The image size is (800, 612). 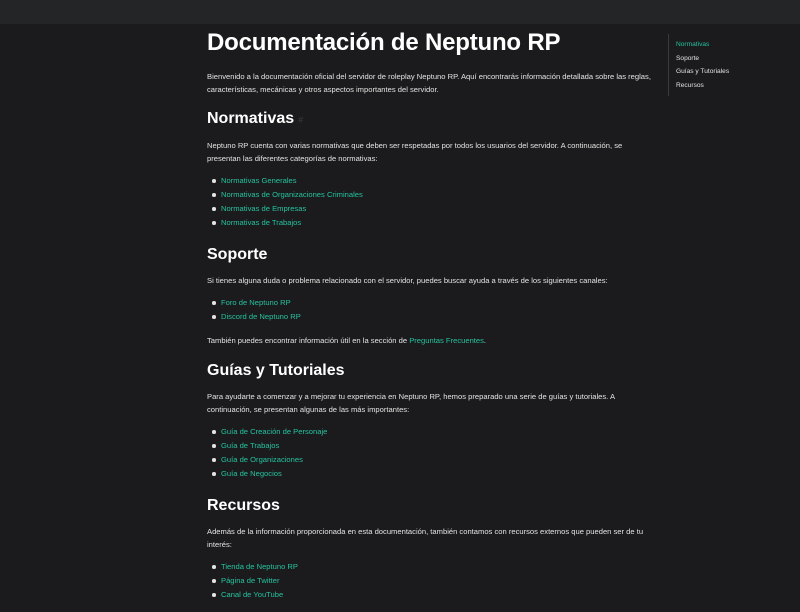 What do you see at coordinates (259, 566) in the screenshot?
I see `link-tienda: Tienda de Neptuno RP` at bounding box center [259, 566].